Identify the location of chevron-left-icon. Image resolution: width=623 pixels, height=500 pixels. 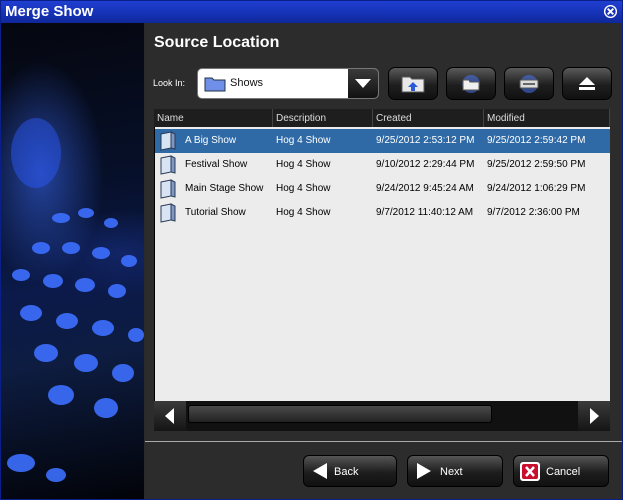
(169, 416).